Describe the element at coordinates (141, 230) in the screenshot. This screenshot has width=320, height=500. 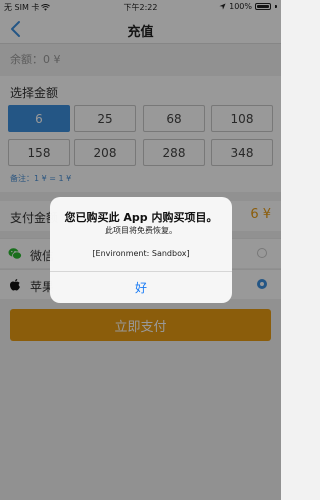
I see `alert-message: 此项目将免费恢复。` at that location.